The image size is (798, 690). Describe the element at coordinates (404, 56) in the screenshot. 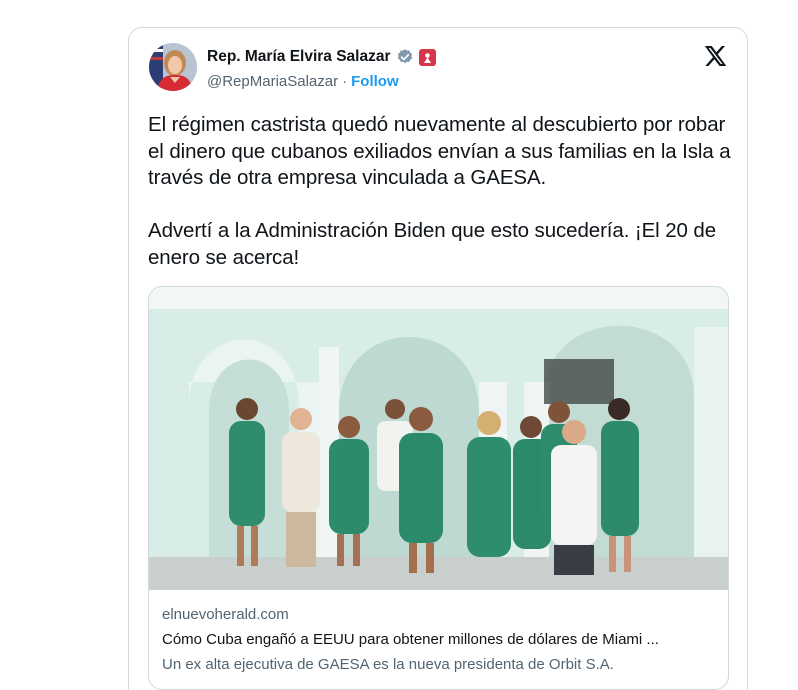

I see `verified-badge-icon` at that location.